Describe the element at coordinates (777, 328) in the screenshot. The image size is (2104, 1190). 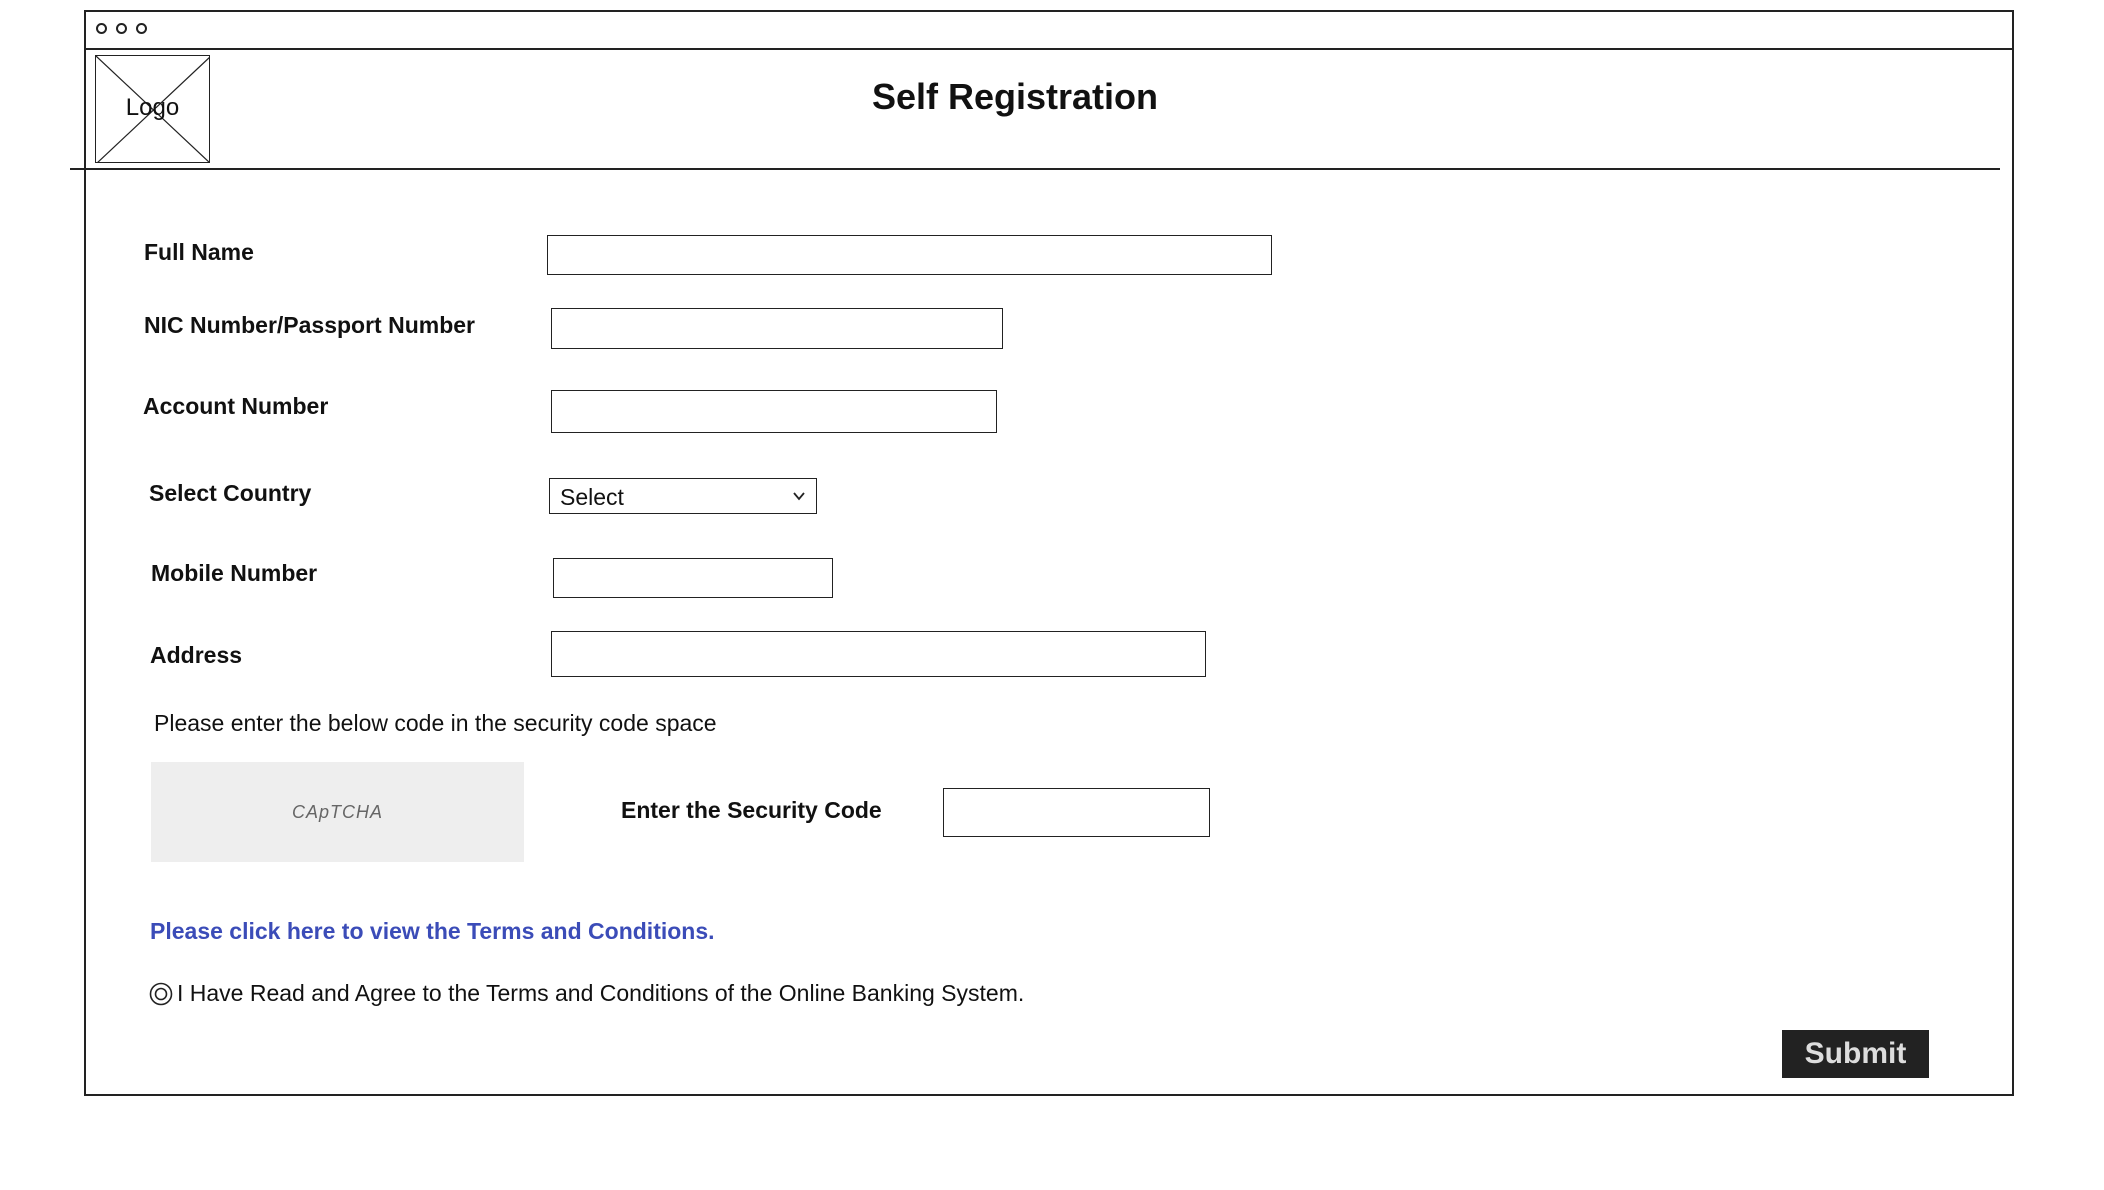
I see `nic-passport-input` at that location.